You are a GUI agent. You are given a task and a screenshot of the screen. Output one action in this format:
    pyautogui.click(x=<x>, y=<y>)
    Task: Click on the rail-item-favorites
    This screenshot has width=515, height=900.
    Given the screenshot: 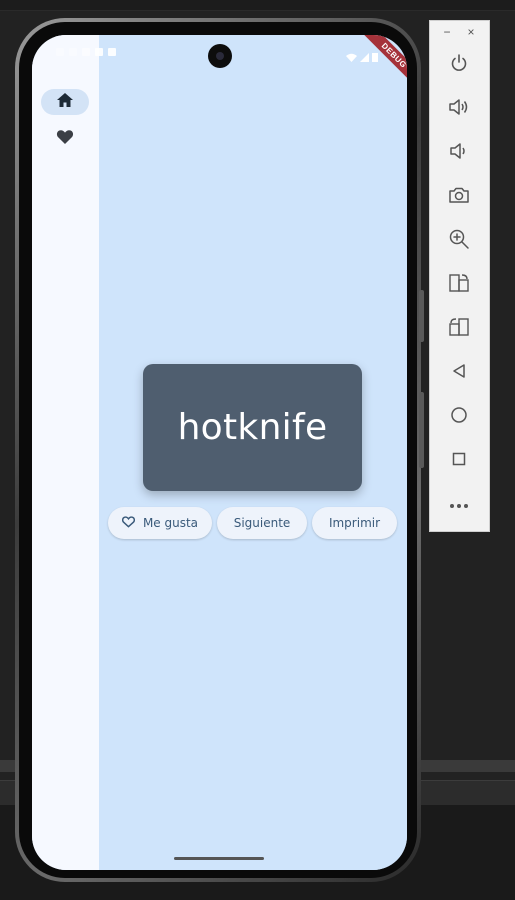 What is the action you would take?
    pyautogui.click(x=65, y=139)
    